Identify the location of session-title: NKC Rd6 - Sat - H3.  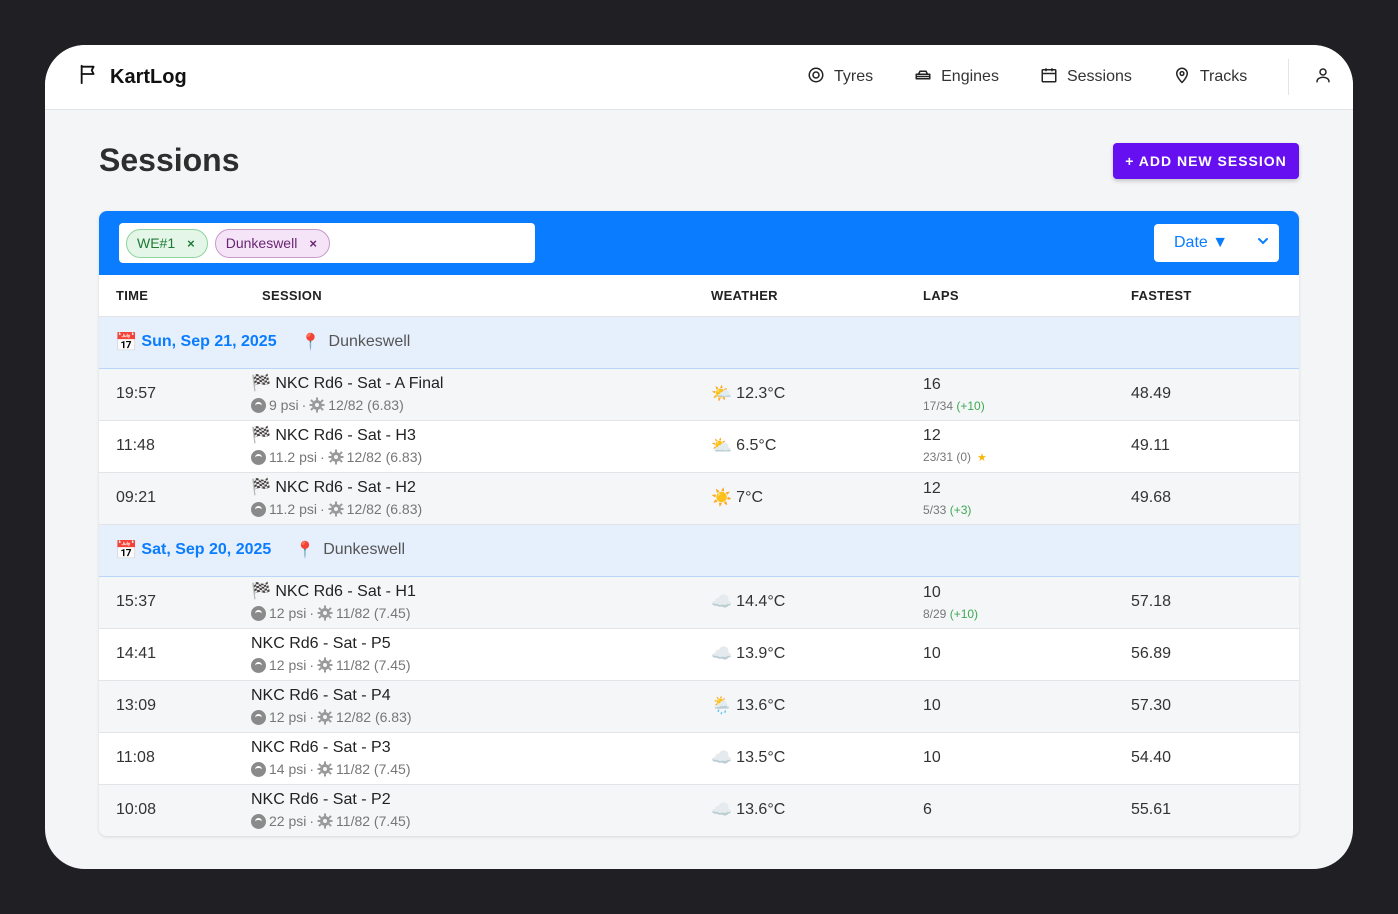
(345, 435).